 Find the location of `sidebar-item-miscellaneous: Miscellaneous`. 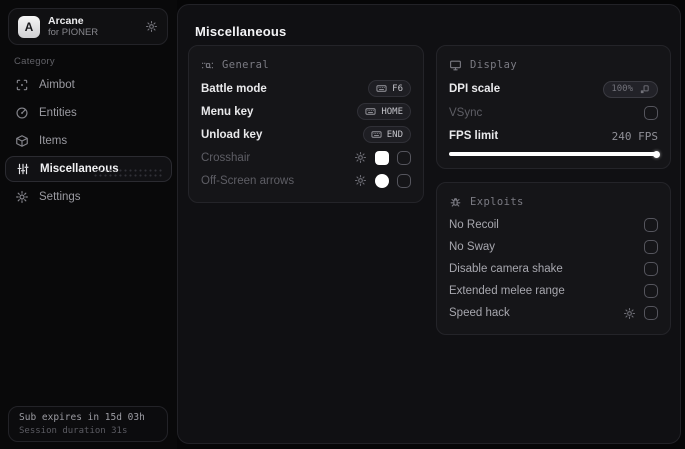

sidebar-item-miscellaneous: Miscellaneous is located at coordinates (88, 169).